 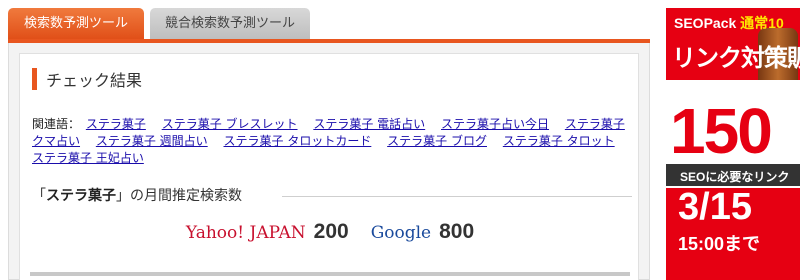 I want to click on ad-date: 3/15, so click(x=715, y=207).